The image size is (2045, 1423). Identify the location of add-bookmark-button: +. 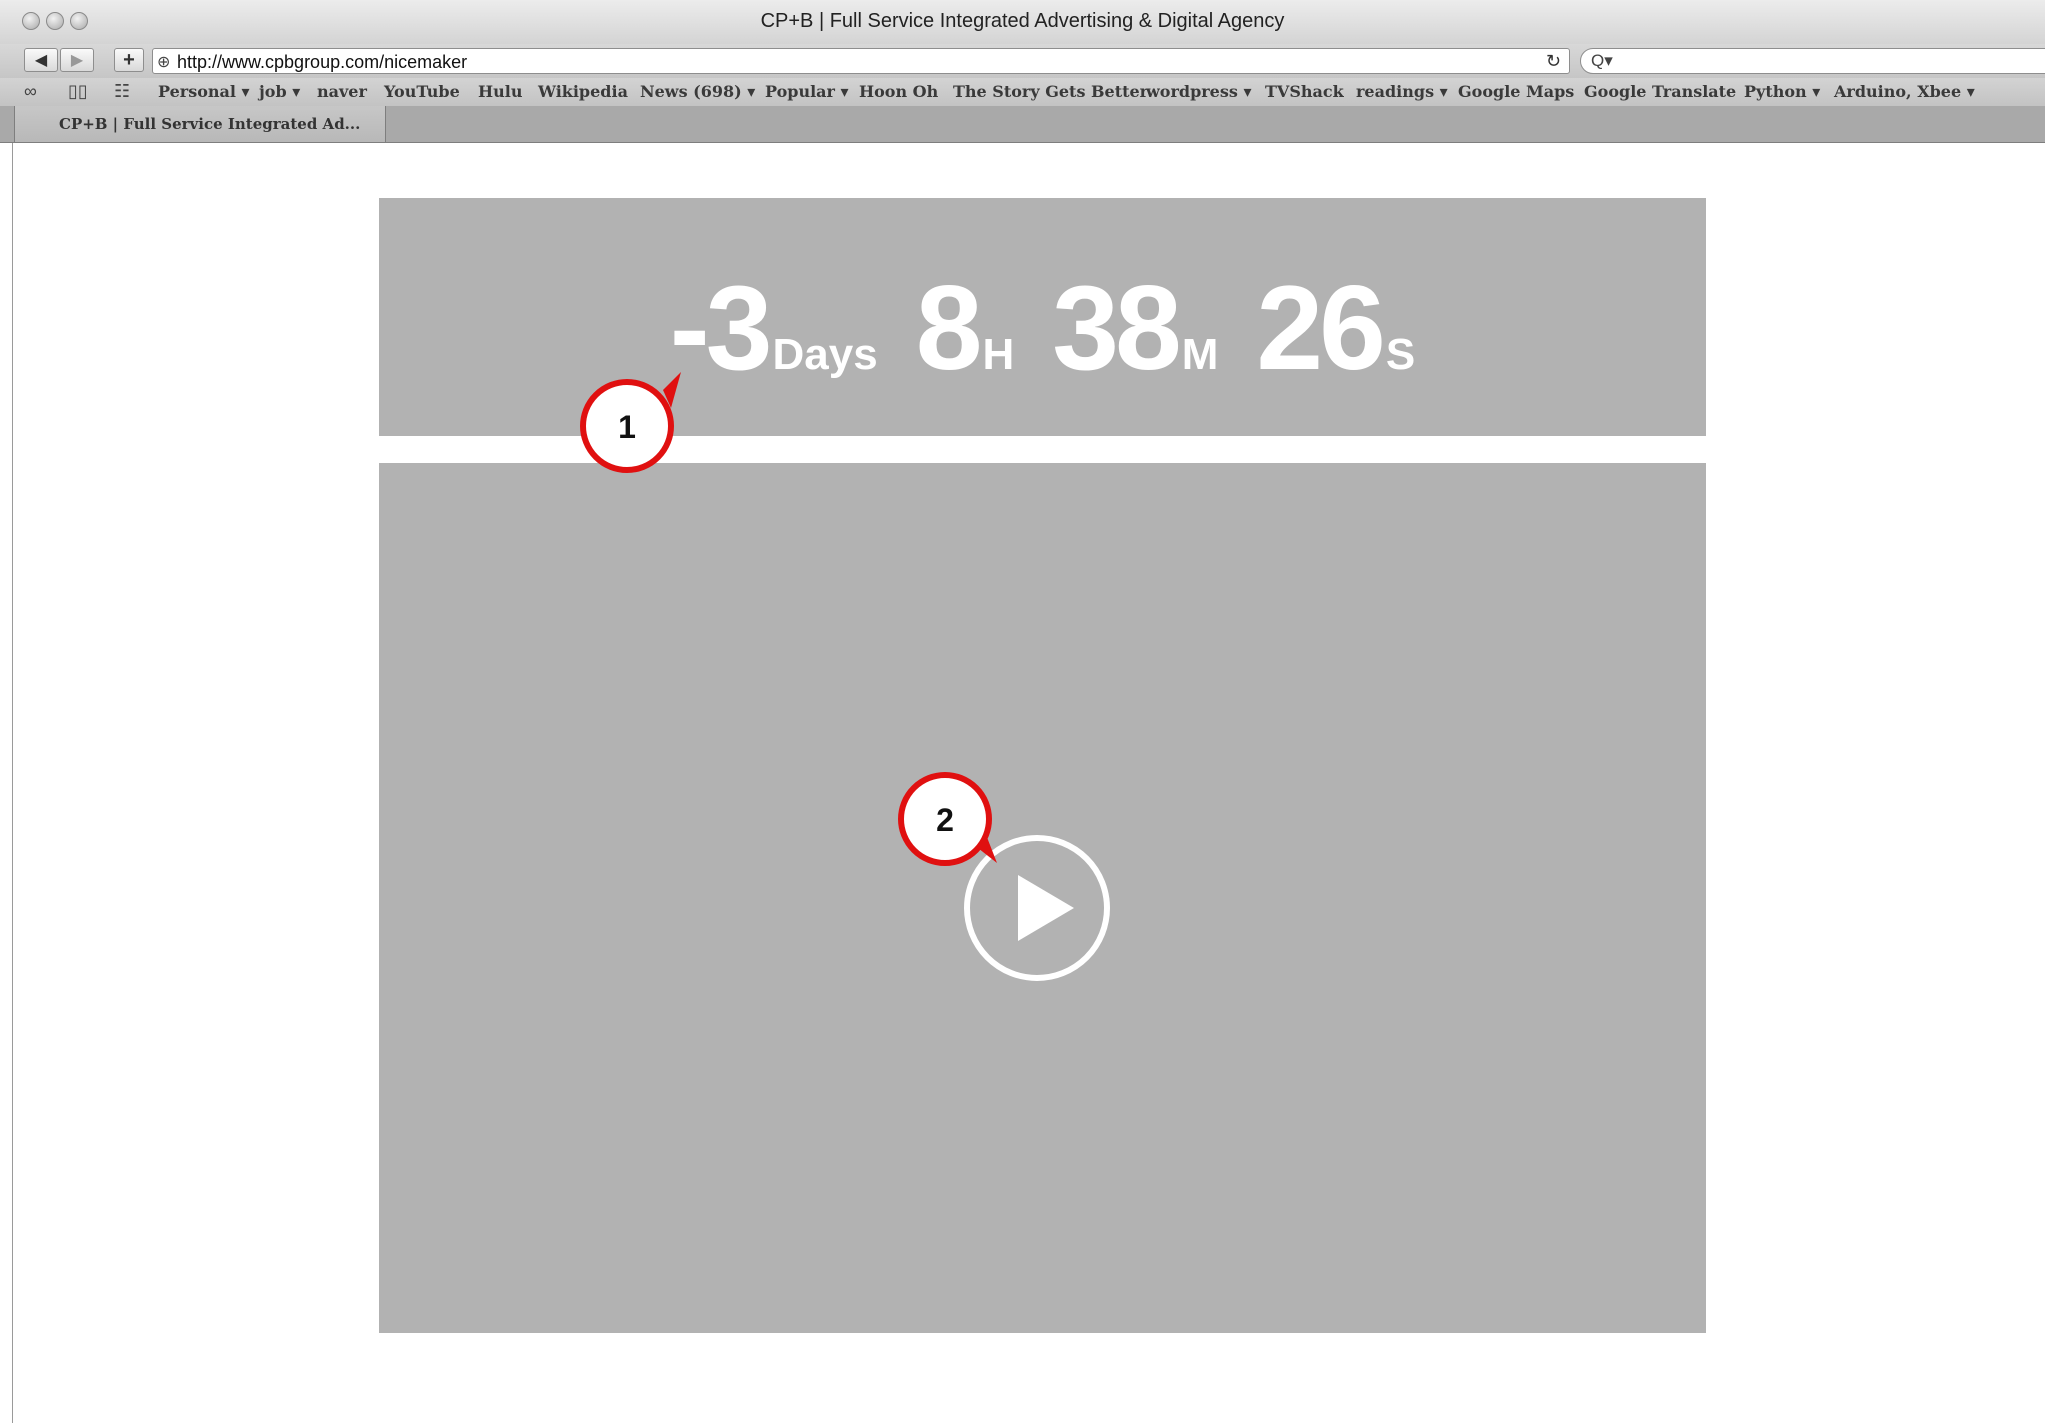
(129, 60).